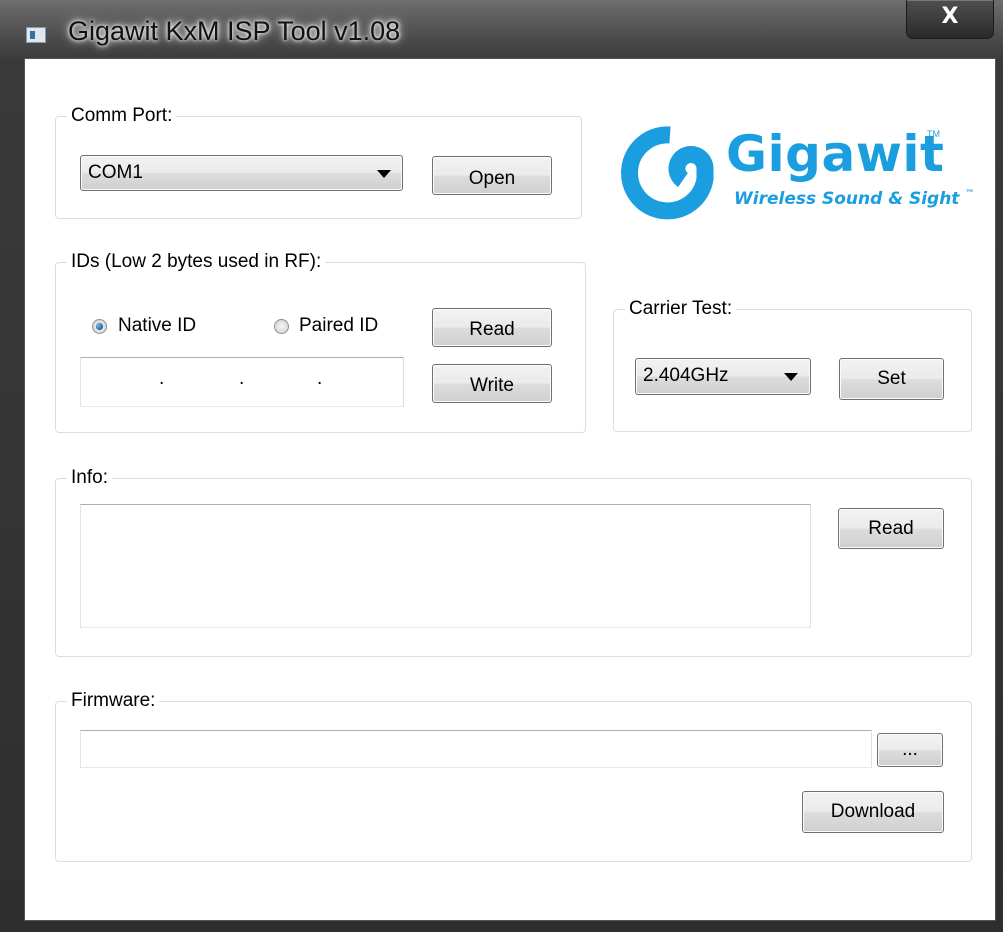  I want to click on open-button: Open, so click(492, 175).